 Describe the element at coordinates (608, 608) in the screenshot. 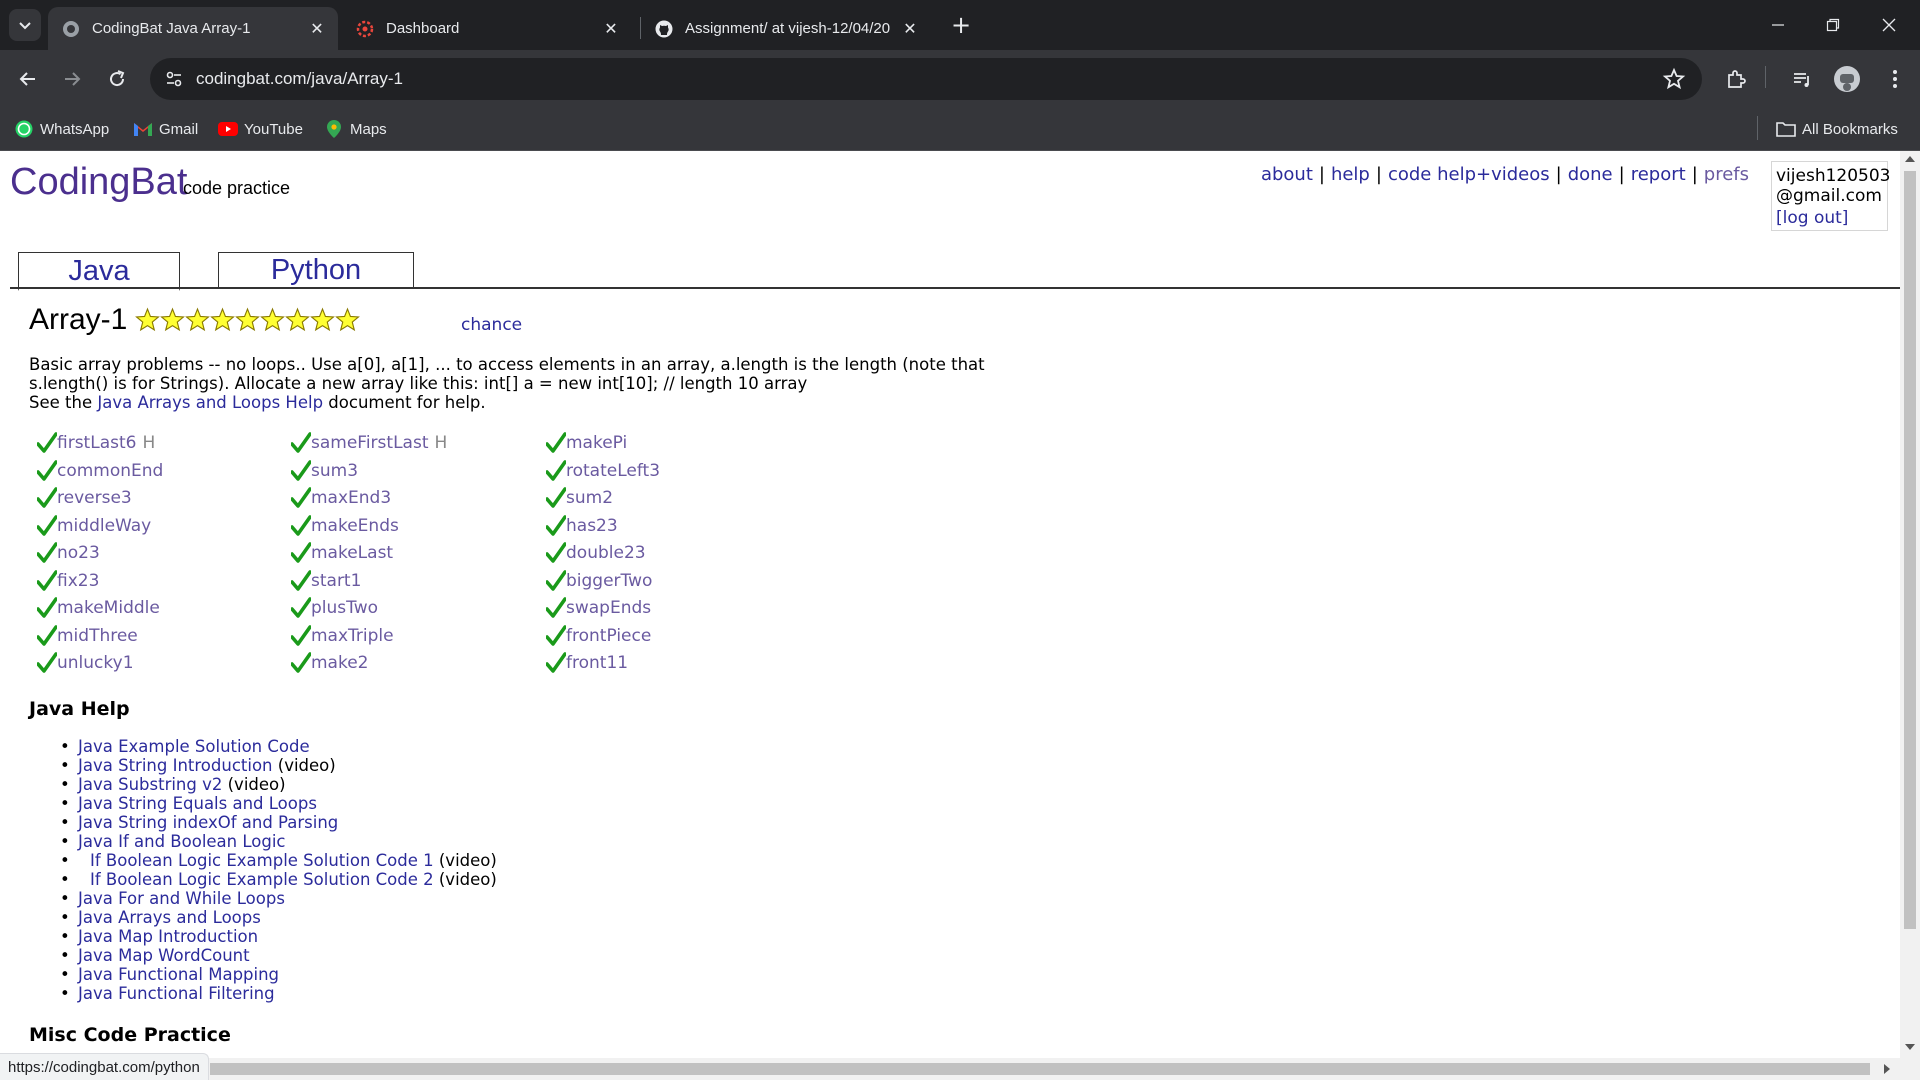

I see `problem-link: swapEnds` at that location.